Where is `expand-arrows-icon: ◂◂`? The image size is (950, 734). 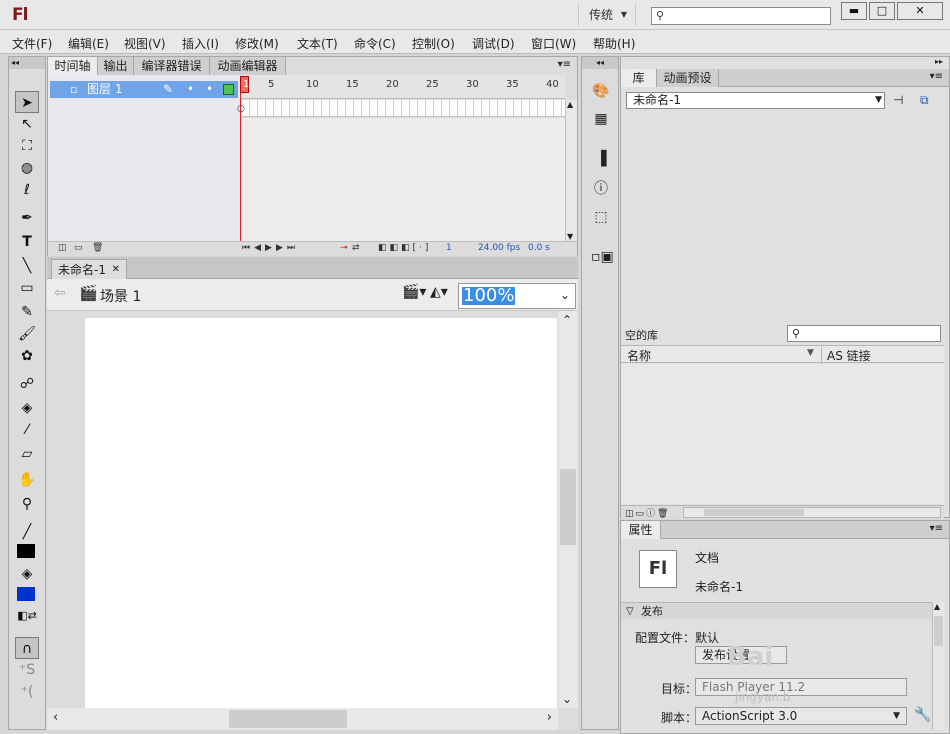
expand-arrows-icon: ◂◂ is located at coordinates (600, 63).